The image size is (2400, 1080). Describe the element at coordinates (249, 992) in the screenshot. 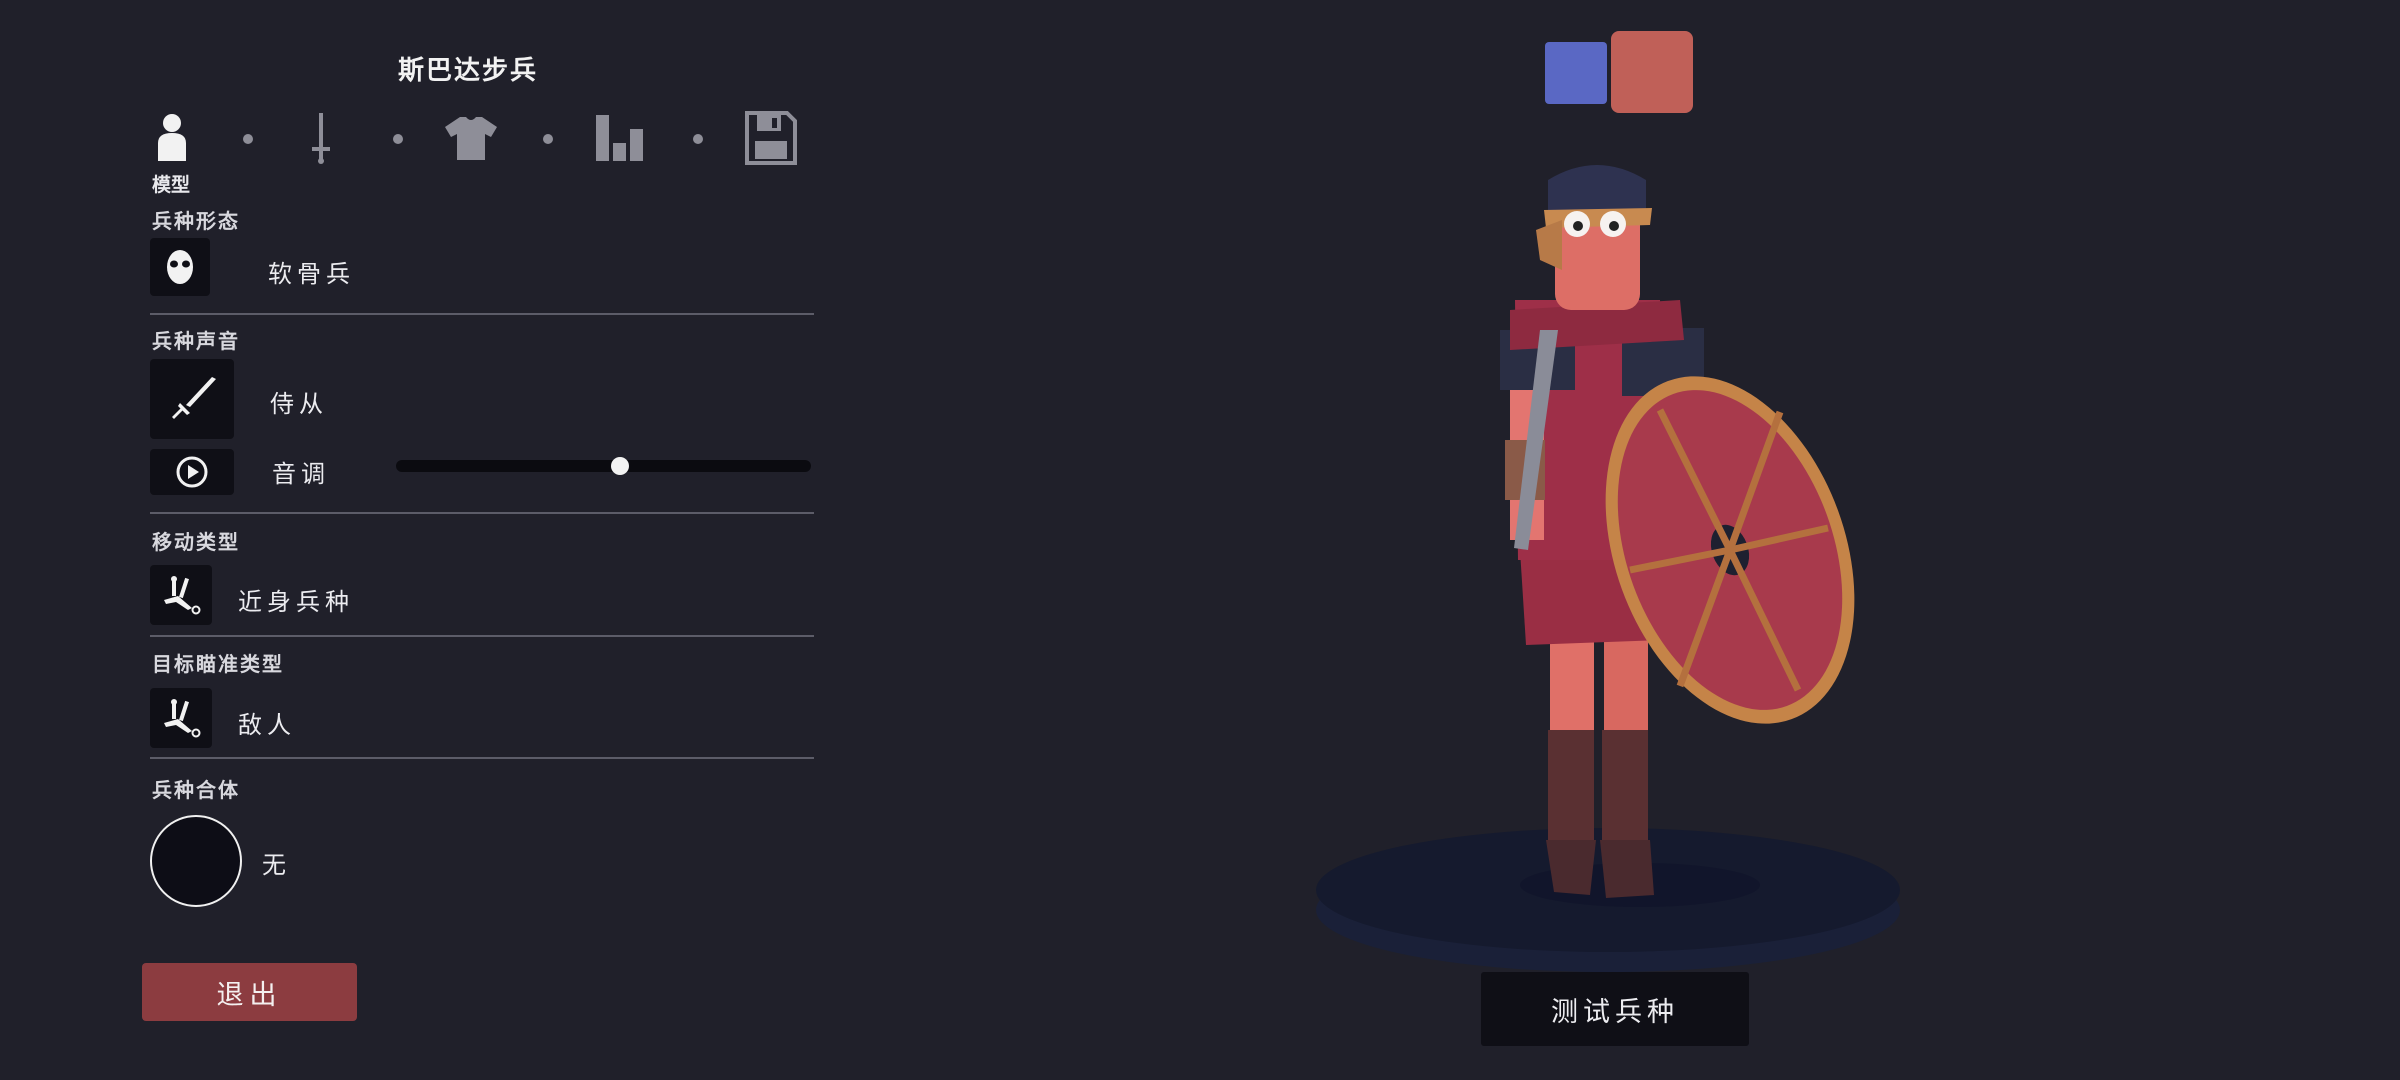

I see `exit-button: 退出` at that location.